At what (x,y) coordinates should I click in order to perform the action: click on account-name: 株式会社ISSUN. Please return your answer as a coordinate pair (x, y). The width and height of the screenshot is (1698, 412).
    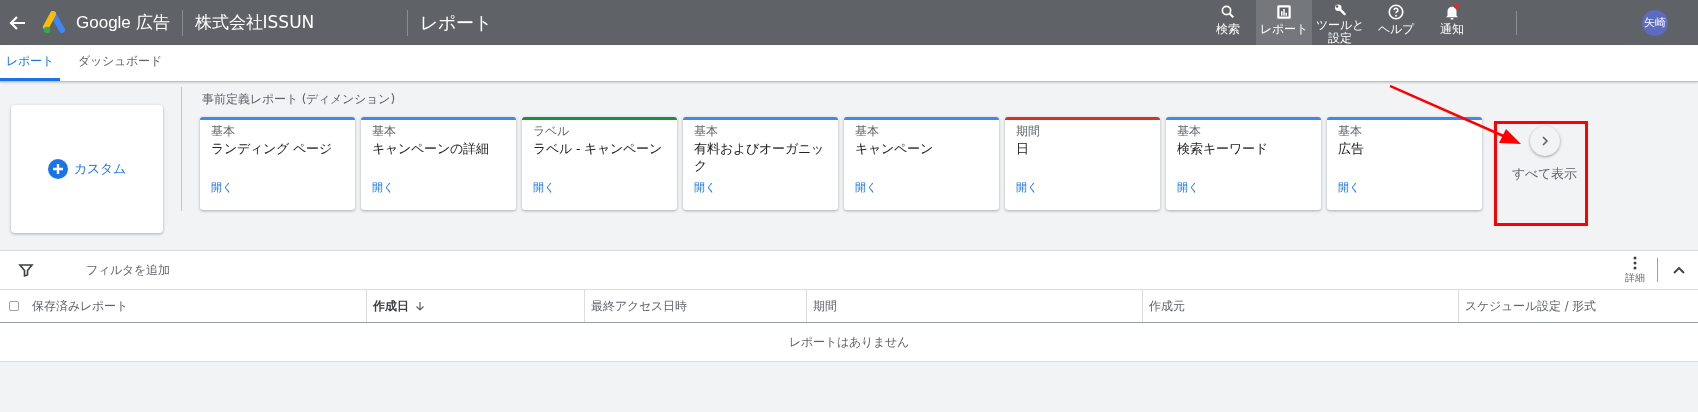
    Looking at the image, I should click on (294, 22).